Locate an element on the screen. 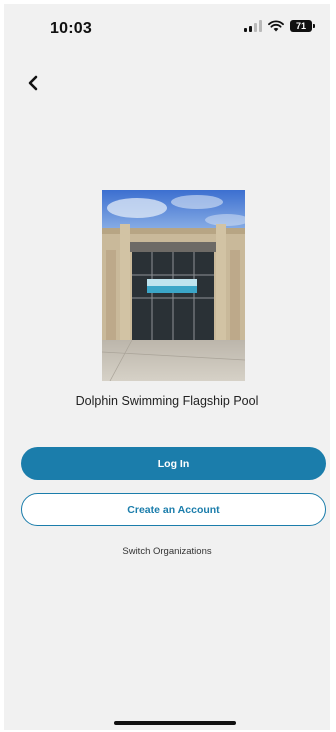 The height and width of the screenshot is (732, 336). log-in-button: Log In is located at coordinates (173, 463).